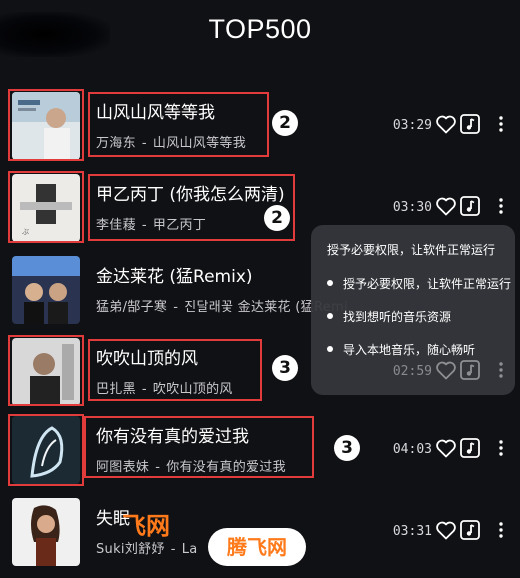  Describe the element at coordinates (412, 125) in the screenshot. I see `song-duration: 03:29` at that location.